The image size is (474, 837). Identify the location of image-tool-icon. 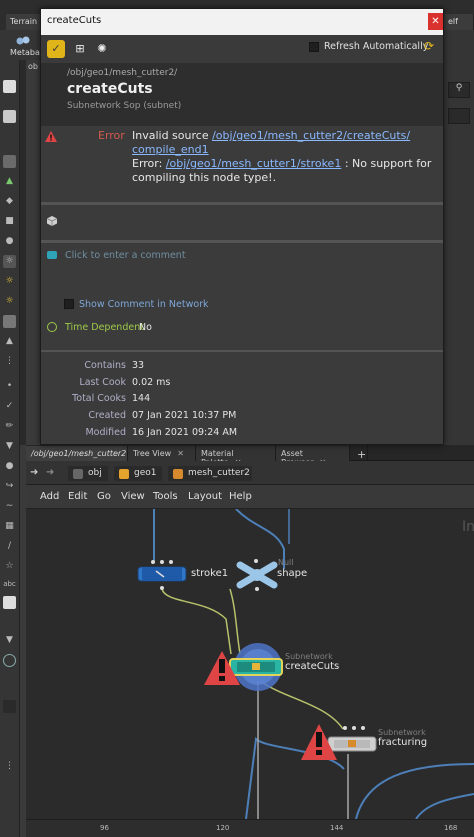
(9, 602).